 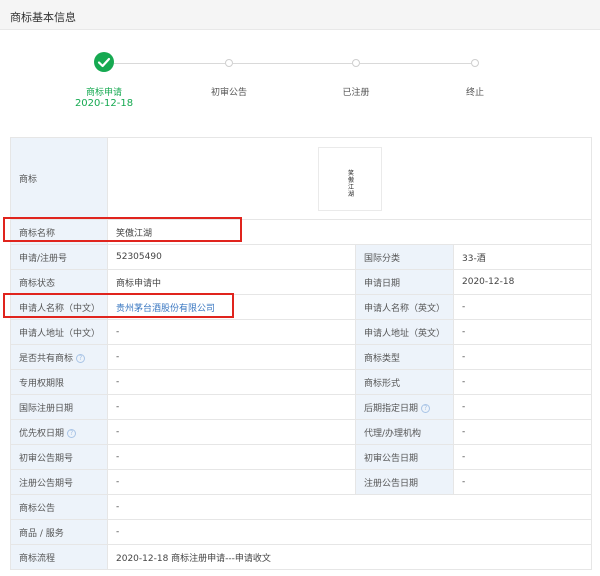 I want to click on field-label: 优先权日期, so click(x=42, y=433).